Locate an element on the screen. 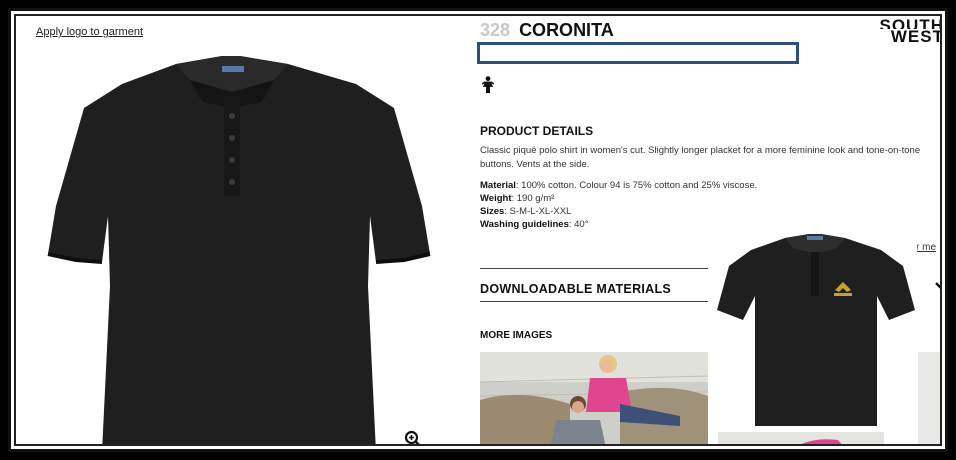 Image resolution: width=956 pixels, height=460 pixels. read-more-link: r me is located at coordinates (926, 247).